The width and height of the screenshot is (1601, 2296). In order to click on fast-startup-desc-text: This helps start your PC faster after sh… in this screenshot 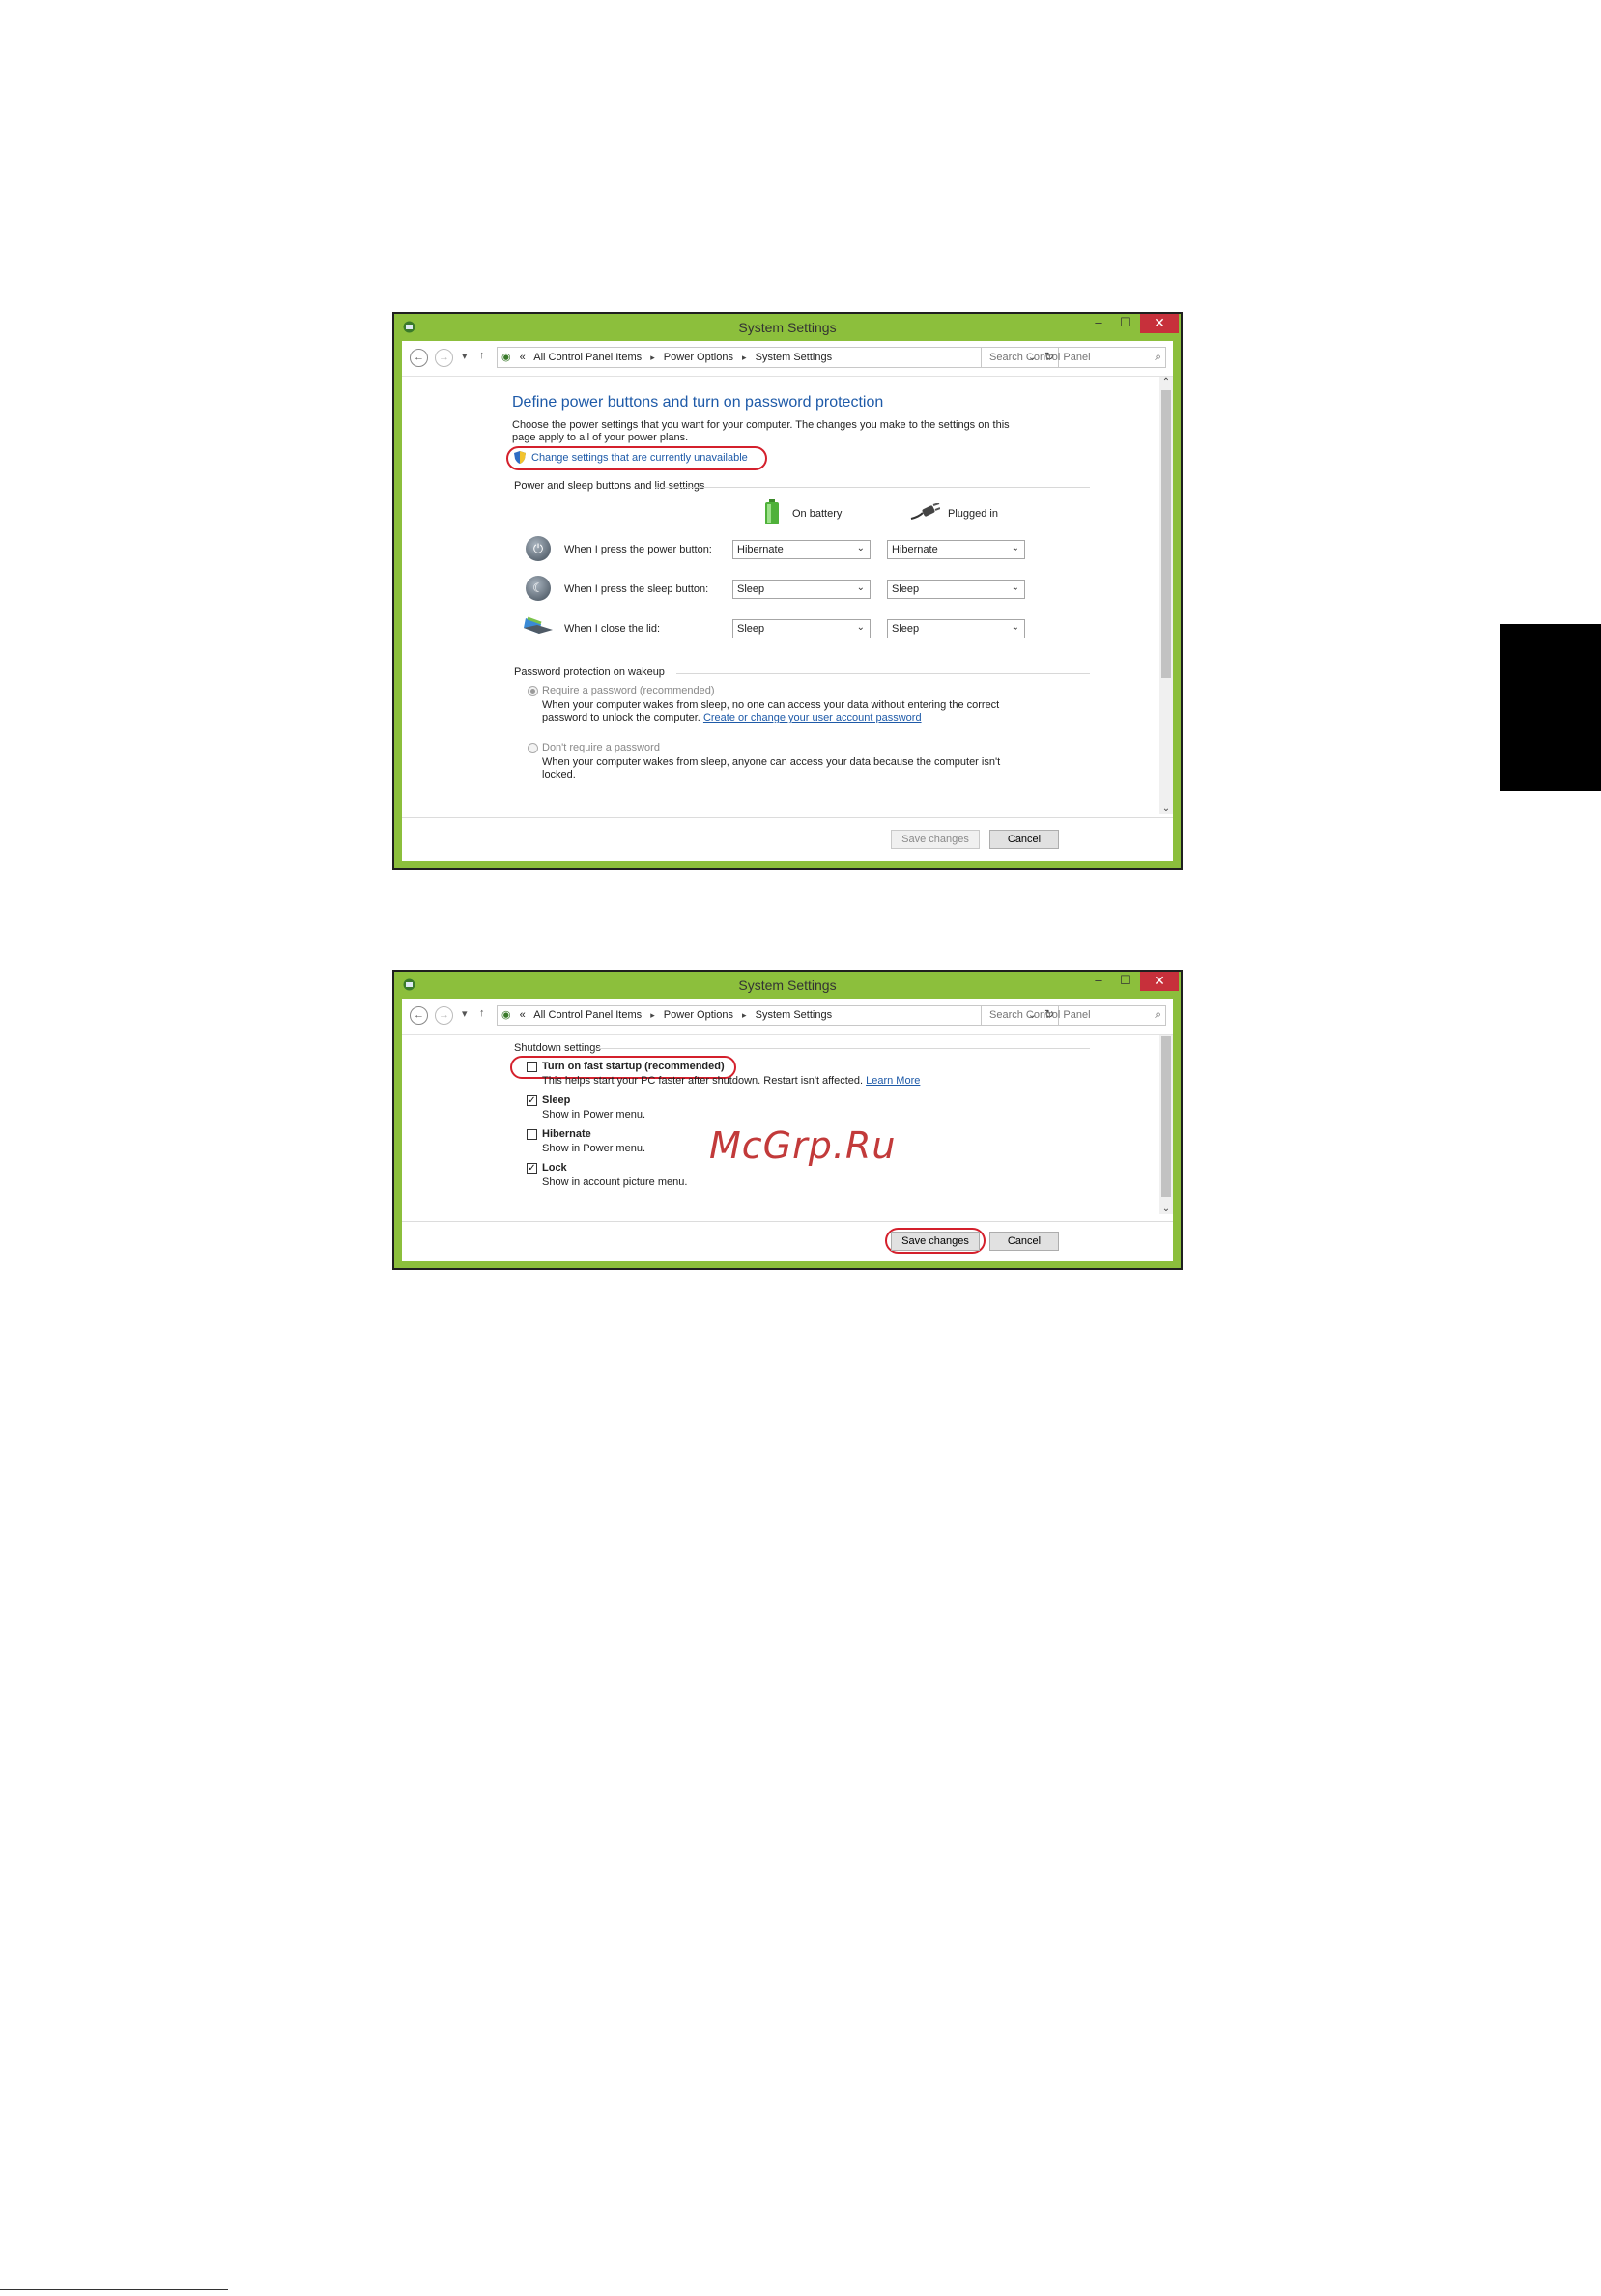, I will do `click(703, 1081)`.